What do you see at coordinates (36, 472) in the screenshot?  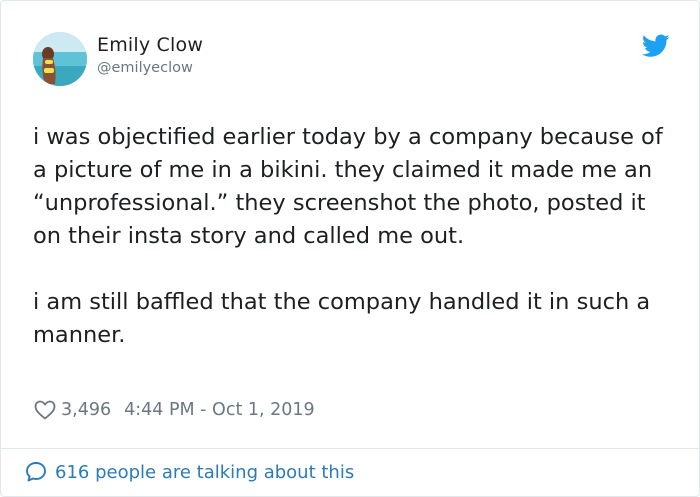 I see `speech-bubble-icon` at bounding box center [36, 472].